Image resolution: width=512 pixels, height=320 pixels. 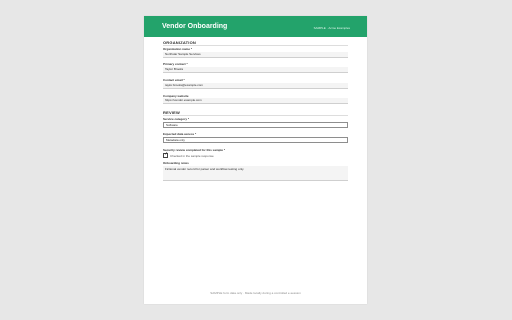 What do you see at coordinates (255, 26) in the screenshot?
I see `form-header: Vendor Onboarding SAMPLE · Acme Examples` at bounding box center [255, 26].